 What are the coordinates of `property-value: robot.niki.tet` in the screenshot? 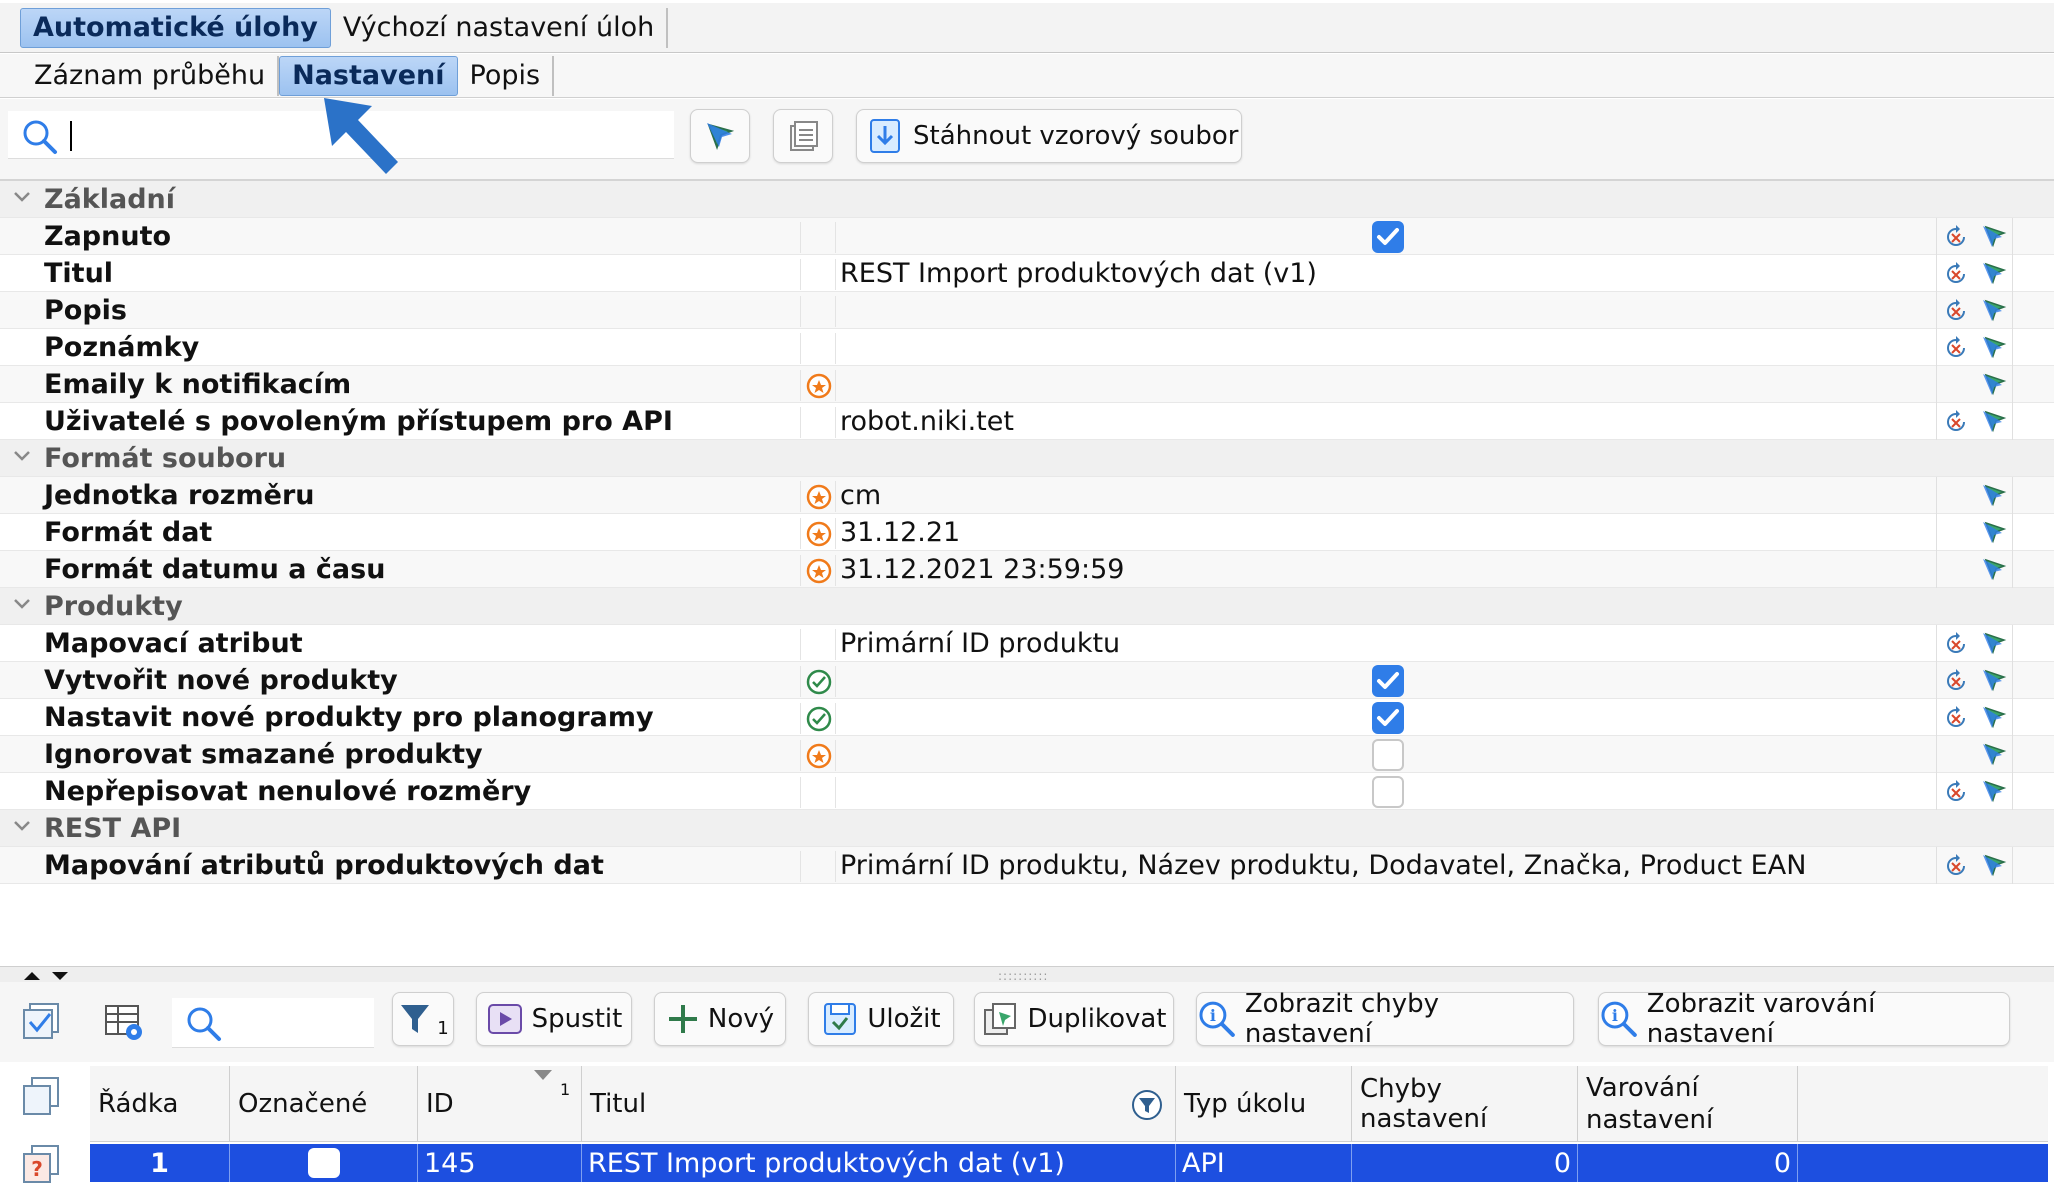 It's located at (927, 421).